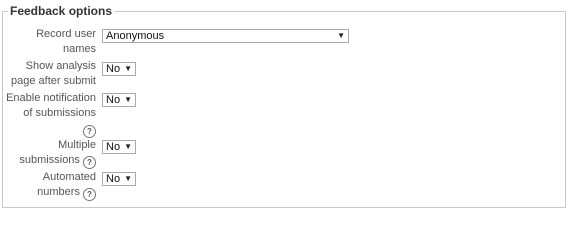  Describe the element at coordinates (53, 73) in the screenshot. I see `show-analysis-label: Show analysis page after submit` at that location.